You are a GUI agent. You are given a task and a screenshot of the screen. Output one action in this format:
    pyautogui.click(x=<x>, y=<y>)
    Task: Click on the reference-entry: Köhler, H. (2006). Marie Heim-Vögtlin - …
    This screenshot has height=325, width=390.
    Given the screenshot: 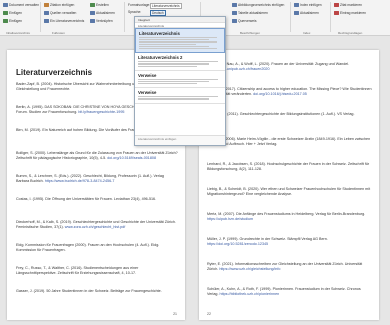 What is the action you would take?
    pyautogui.click(x=290, y=142)
    